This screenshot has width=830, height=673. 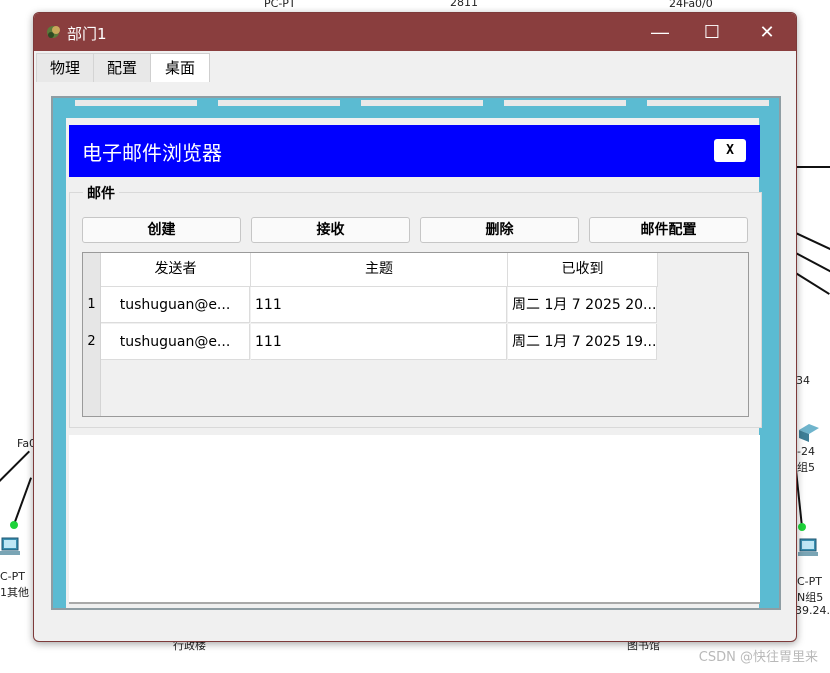 I want to click on email-close-button: X, so click(x=730, y=150).